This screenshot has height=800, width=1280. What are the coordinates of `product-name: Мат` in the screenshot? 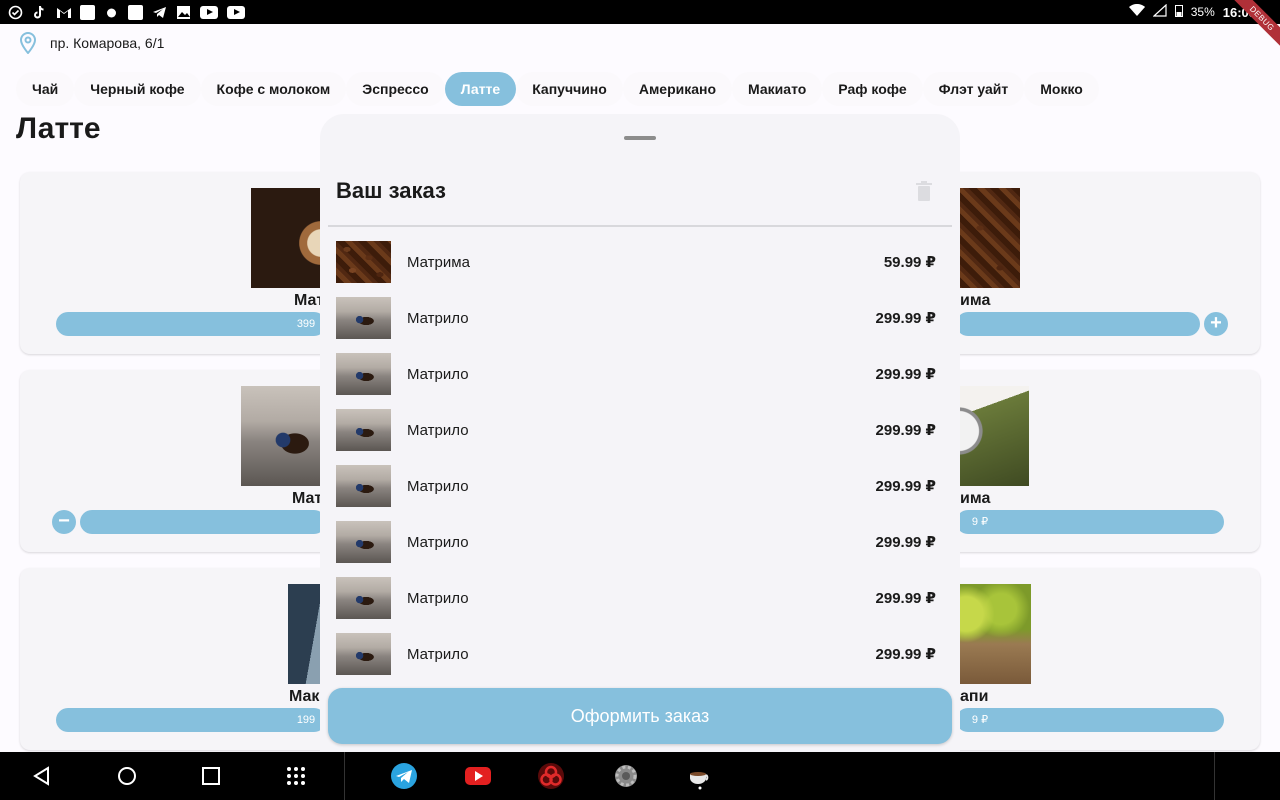 It's located at (307, 498).